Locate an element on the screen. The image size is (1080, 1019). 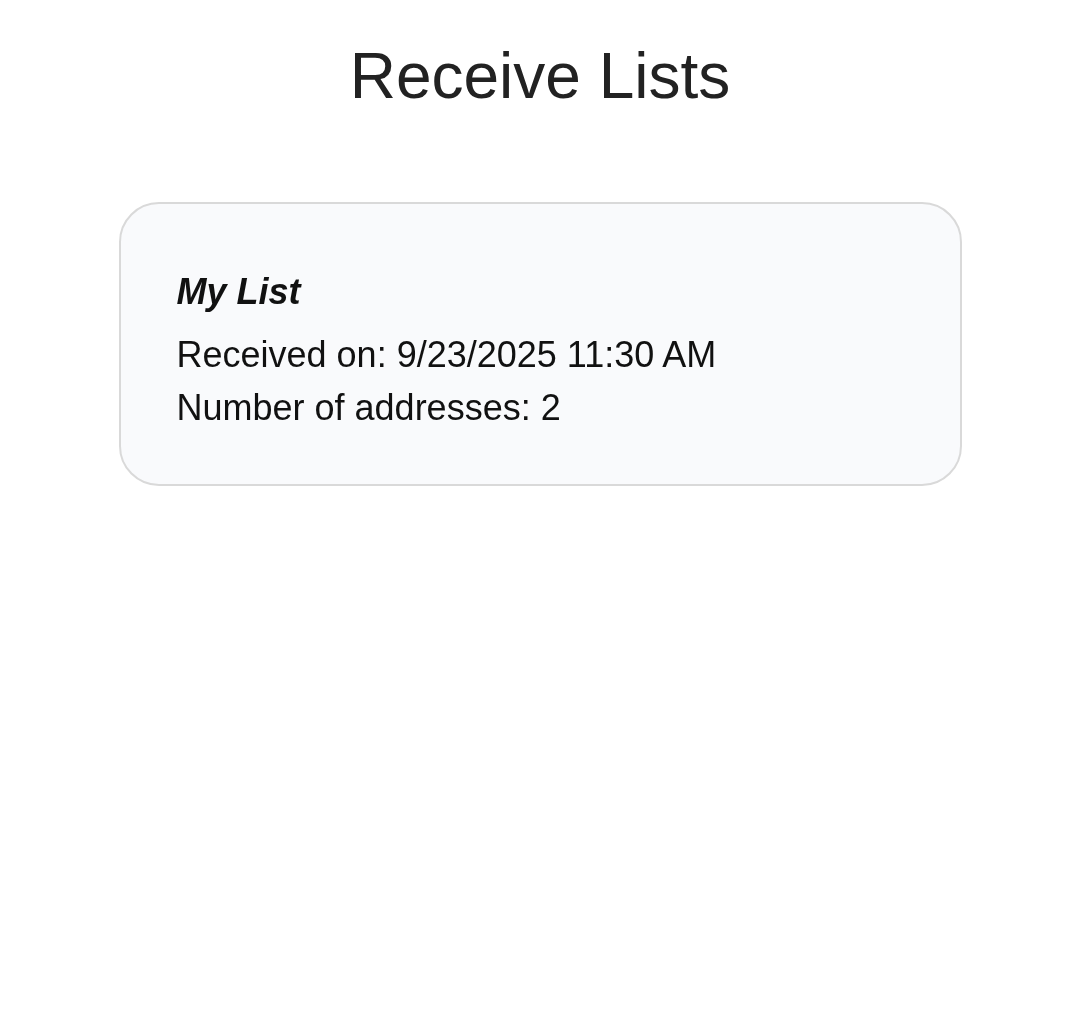
page-title: Receive Lists is located at coordinates (540, 76).